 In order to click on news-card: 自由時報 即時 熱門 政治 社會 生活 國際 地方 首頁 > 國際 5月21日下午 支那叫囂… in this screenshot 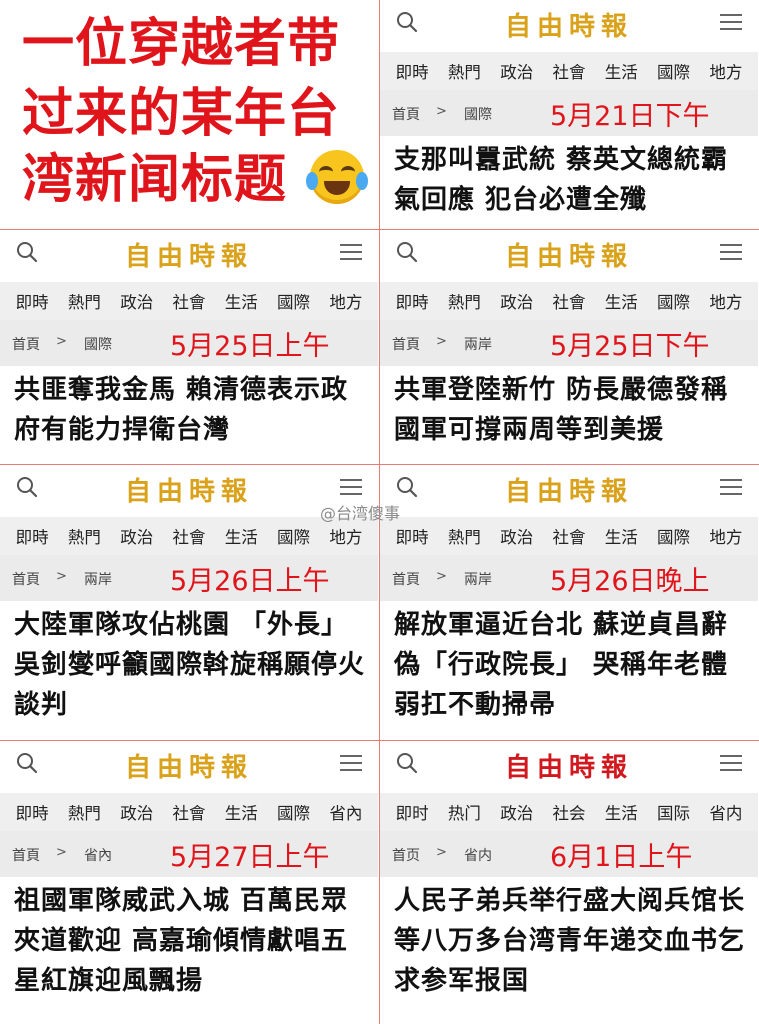, I will do `click(569, 114)`.